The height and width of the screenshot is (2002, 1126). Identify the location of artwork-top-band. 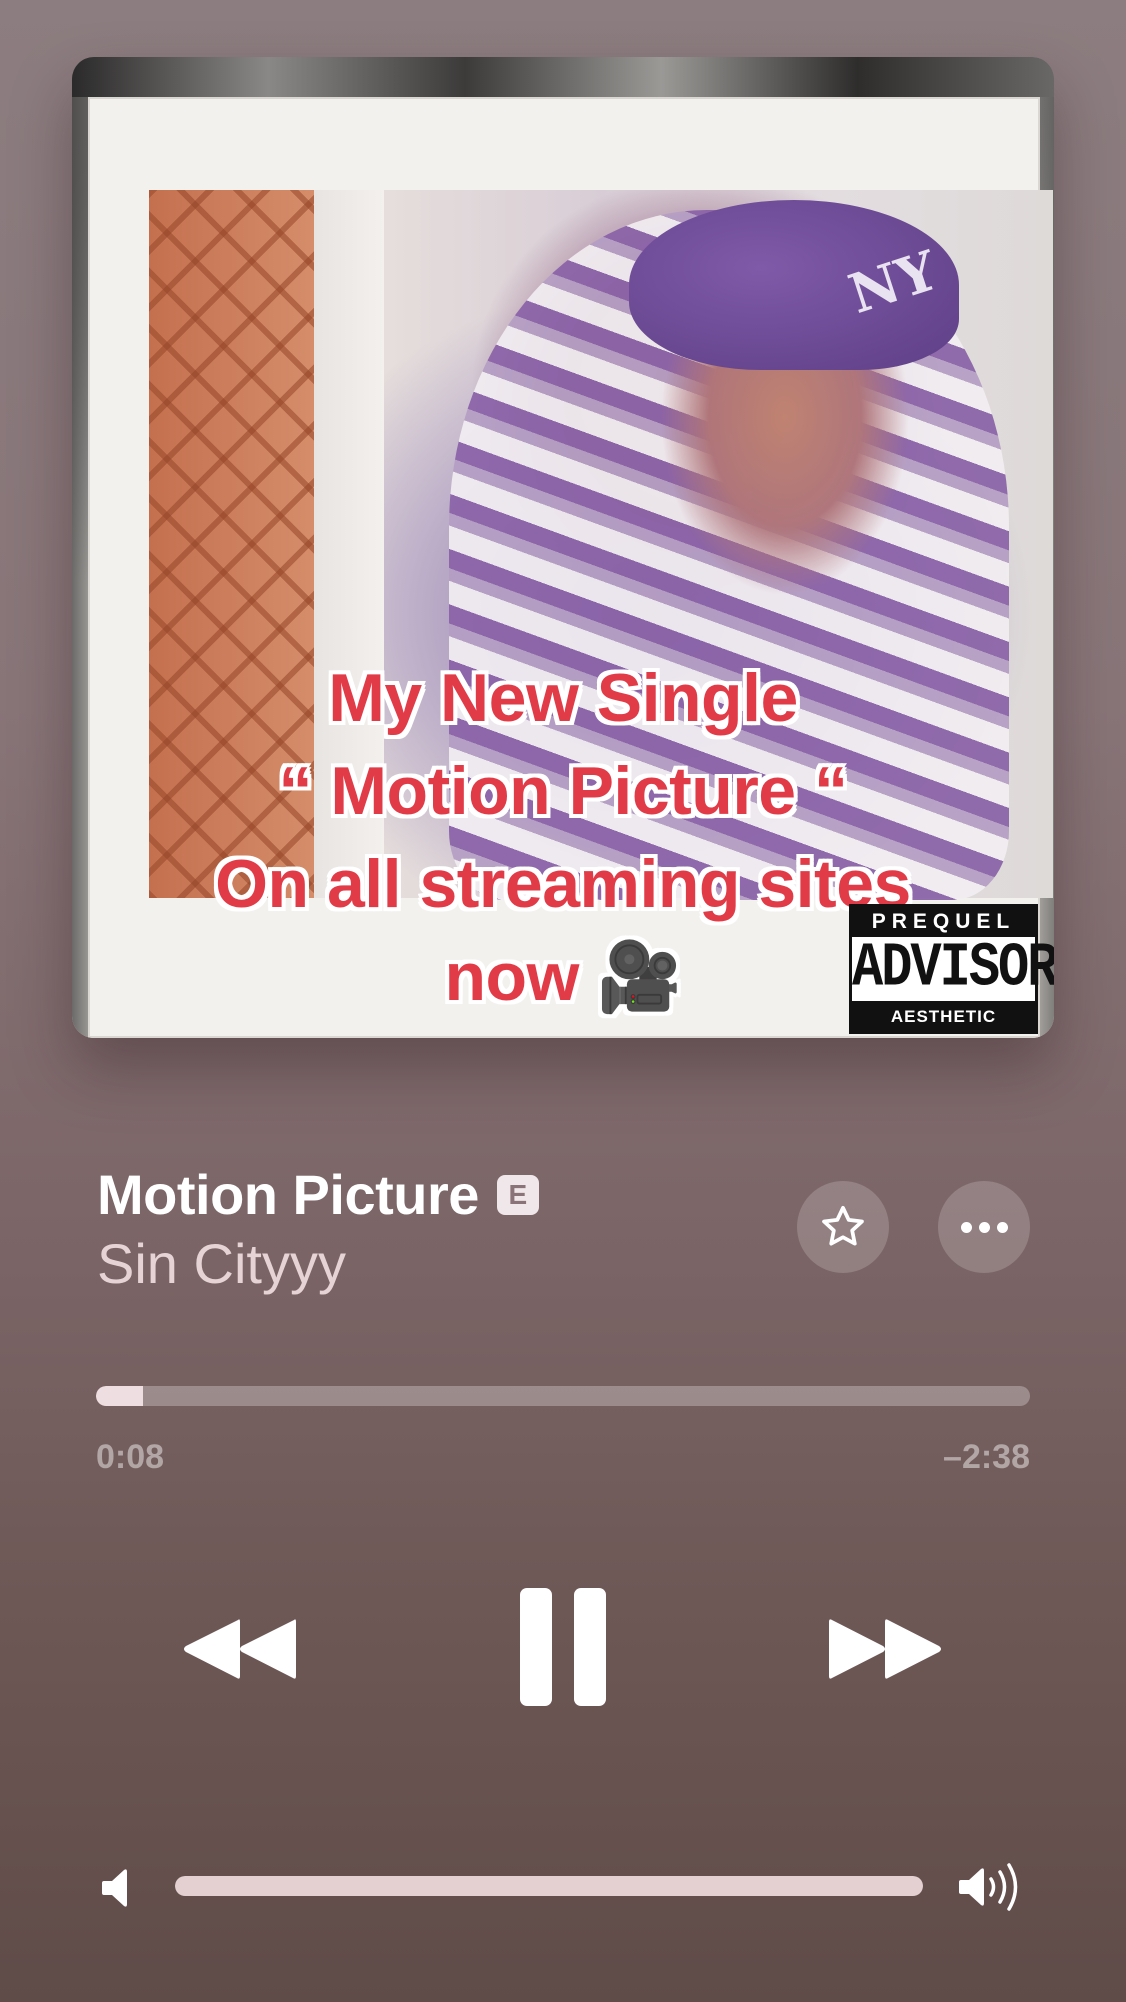
(563, 77).